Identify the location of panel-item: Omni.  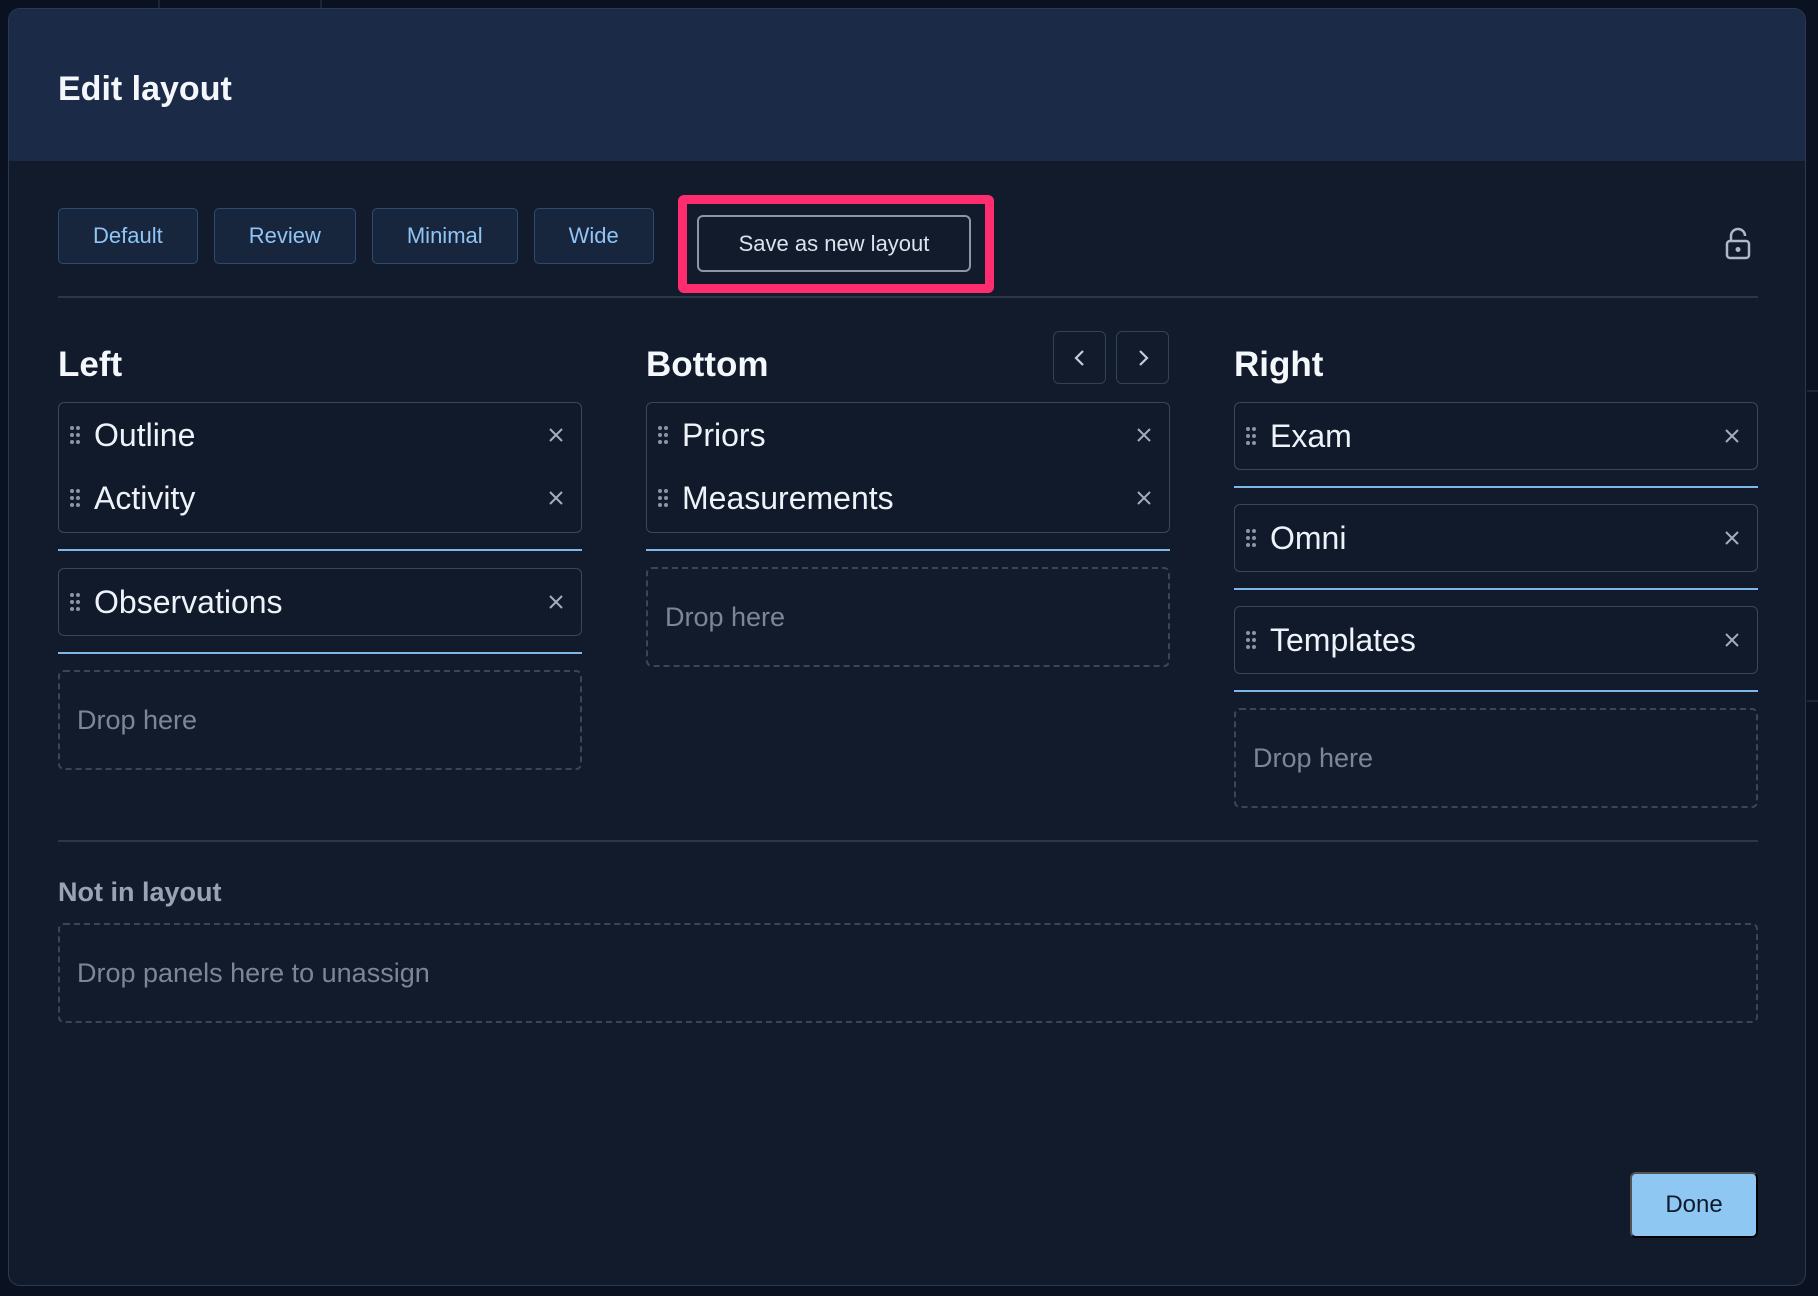
(1496, 538).